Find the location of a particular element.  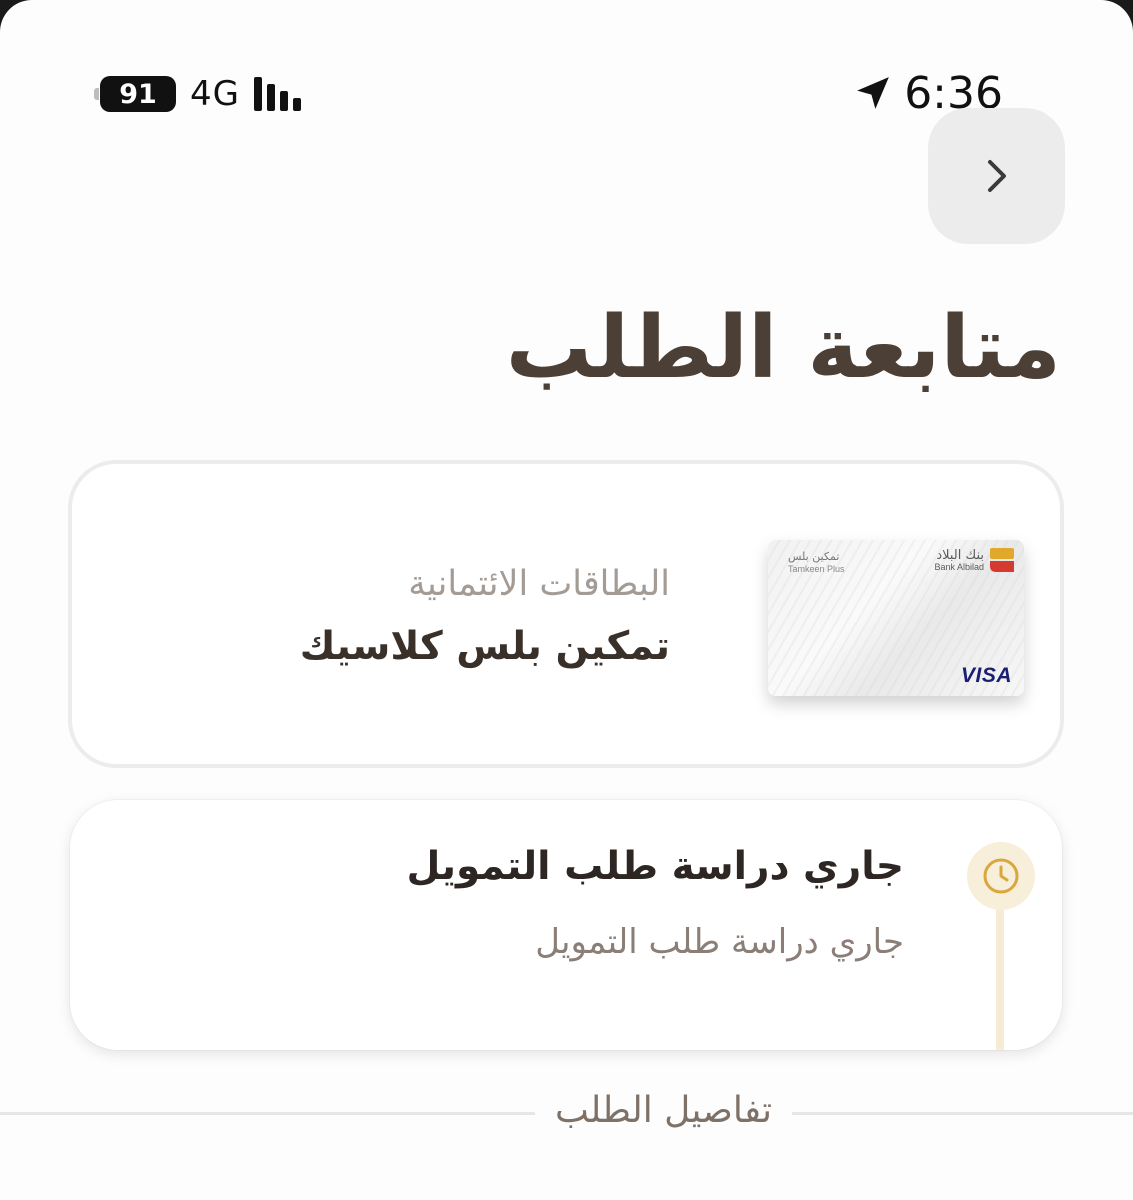

bank-logo-mark-icon is located at coordinates (1002, 560).